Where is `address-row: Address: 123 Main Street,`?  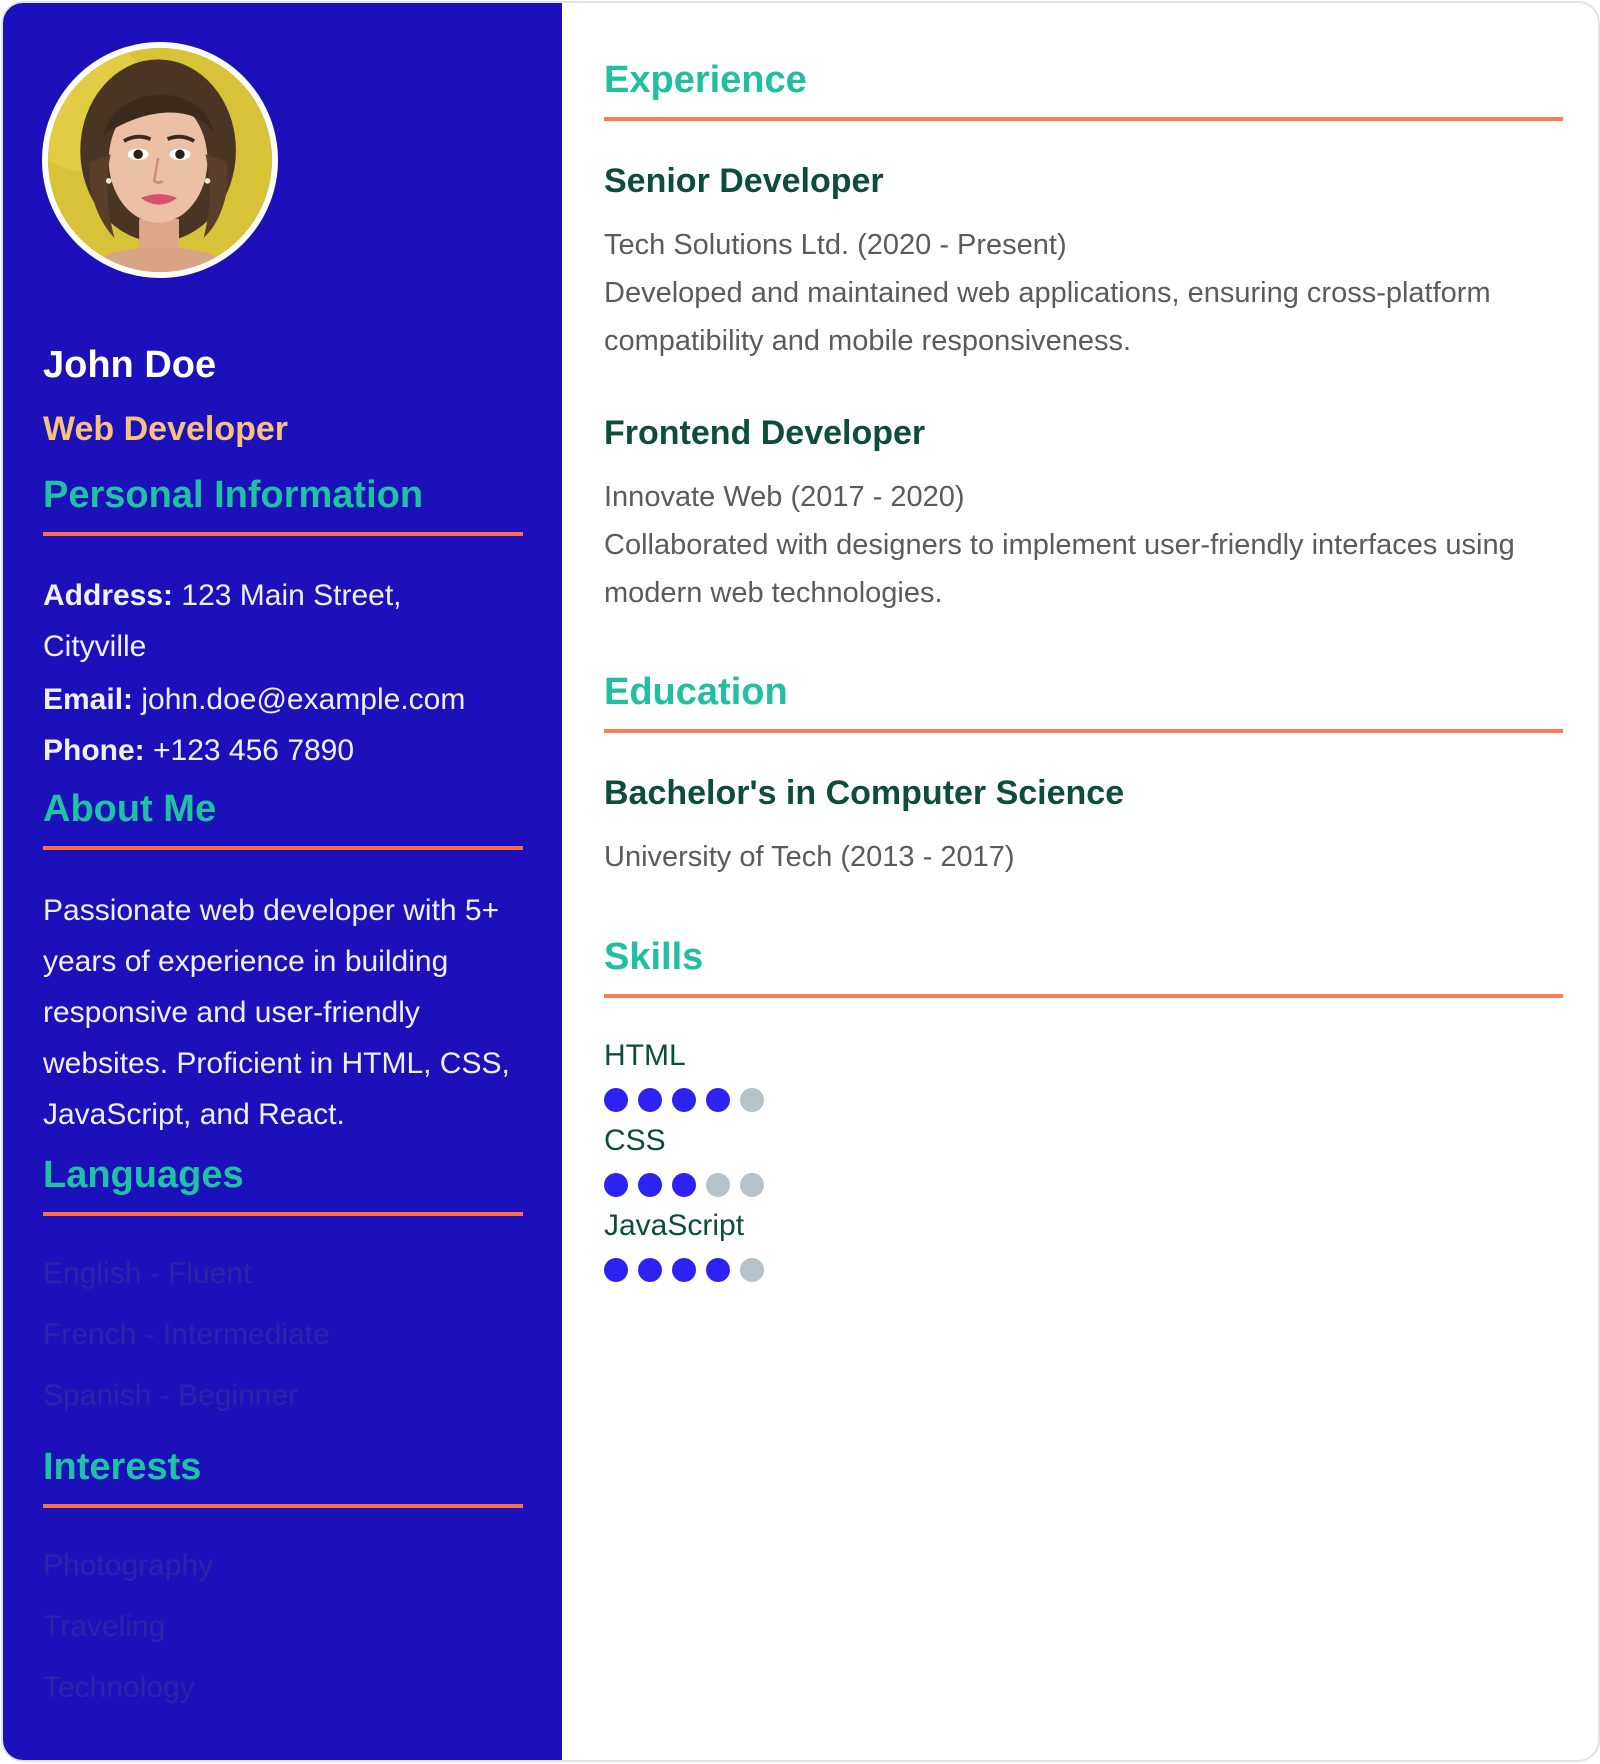
address-row: Address: 123 Main Street, is located at coordinates (283, 595).